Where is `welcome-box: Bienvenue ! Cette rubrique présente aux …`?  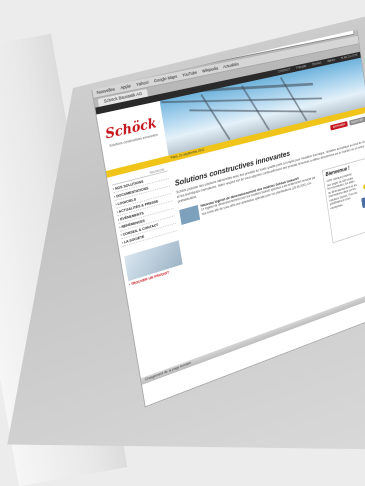
welcome-box: Bienvenue ! Cette rubrique présente aux … is located at coordinates (343, 200).